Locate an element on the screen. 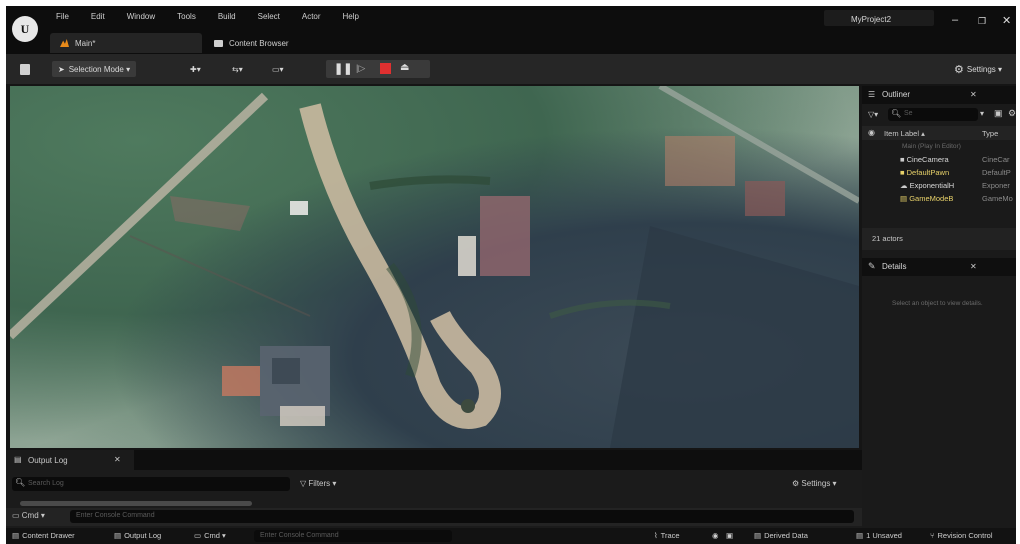 This screenshot has width=1020, height=544. menu-file: File is located at coordinates (62, 16).